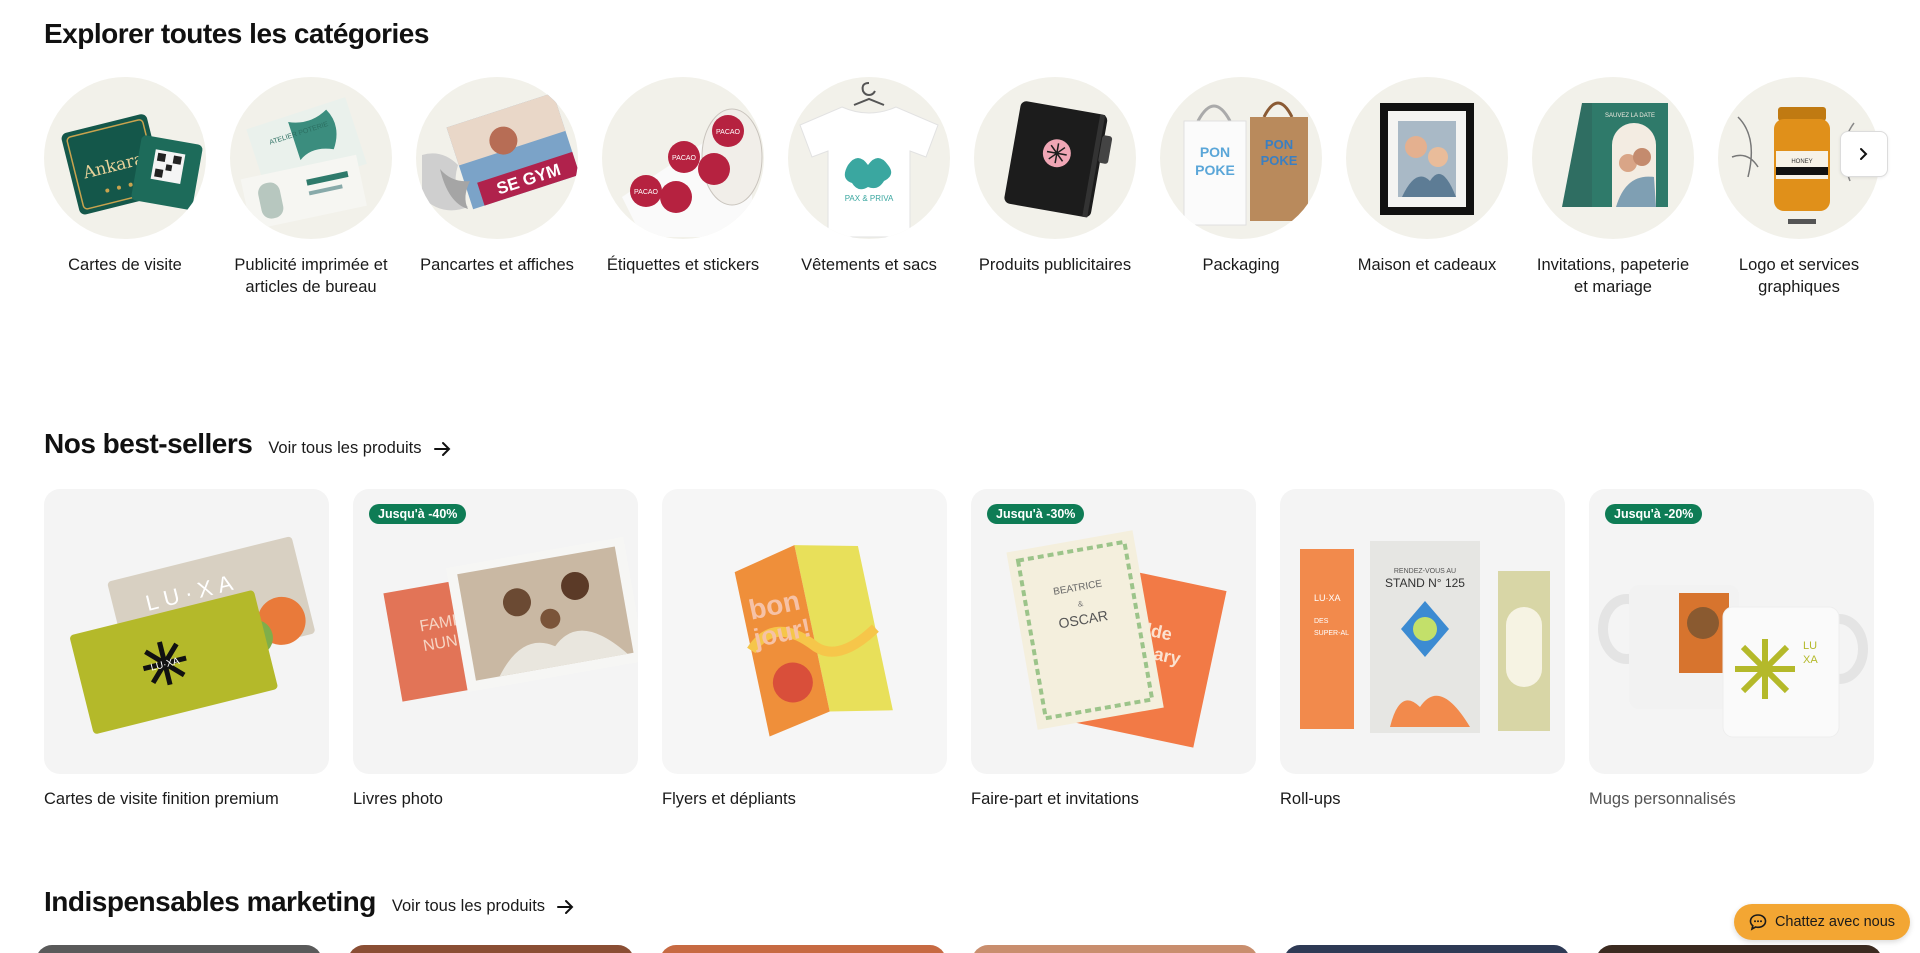 This screenshot has width=1920, height=953. Describe the element at coordinates (683, 265) in the screenshot. I see `category-label: Étiquettes et stickers` at that location.